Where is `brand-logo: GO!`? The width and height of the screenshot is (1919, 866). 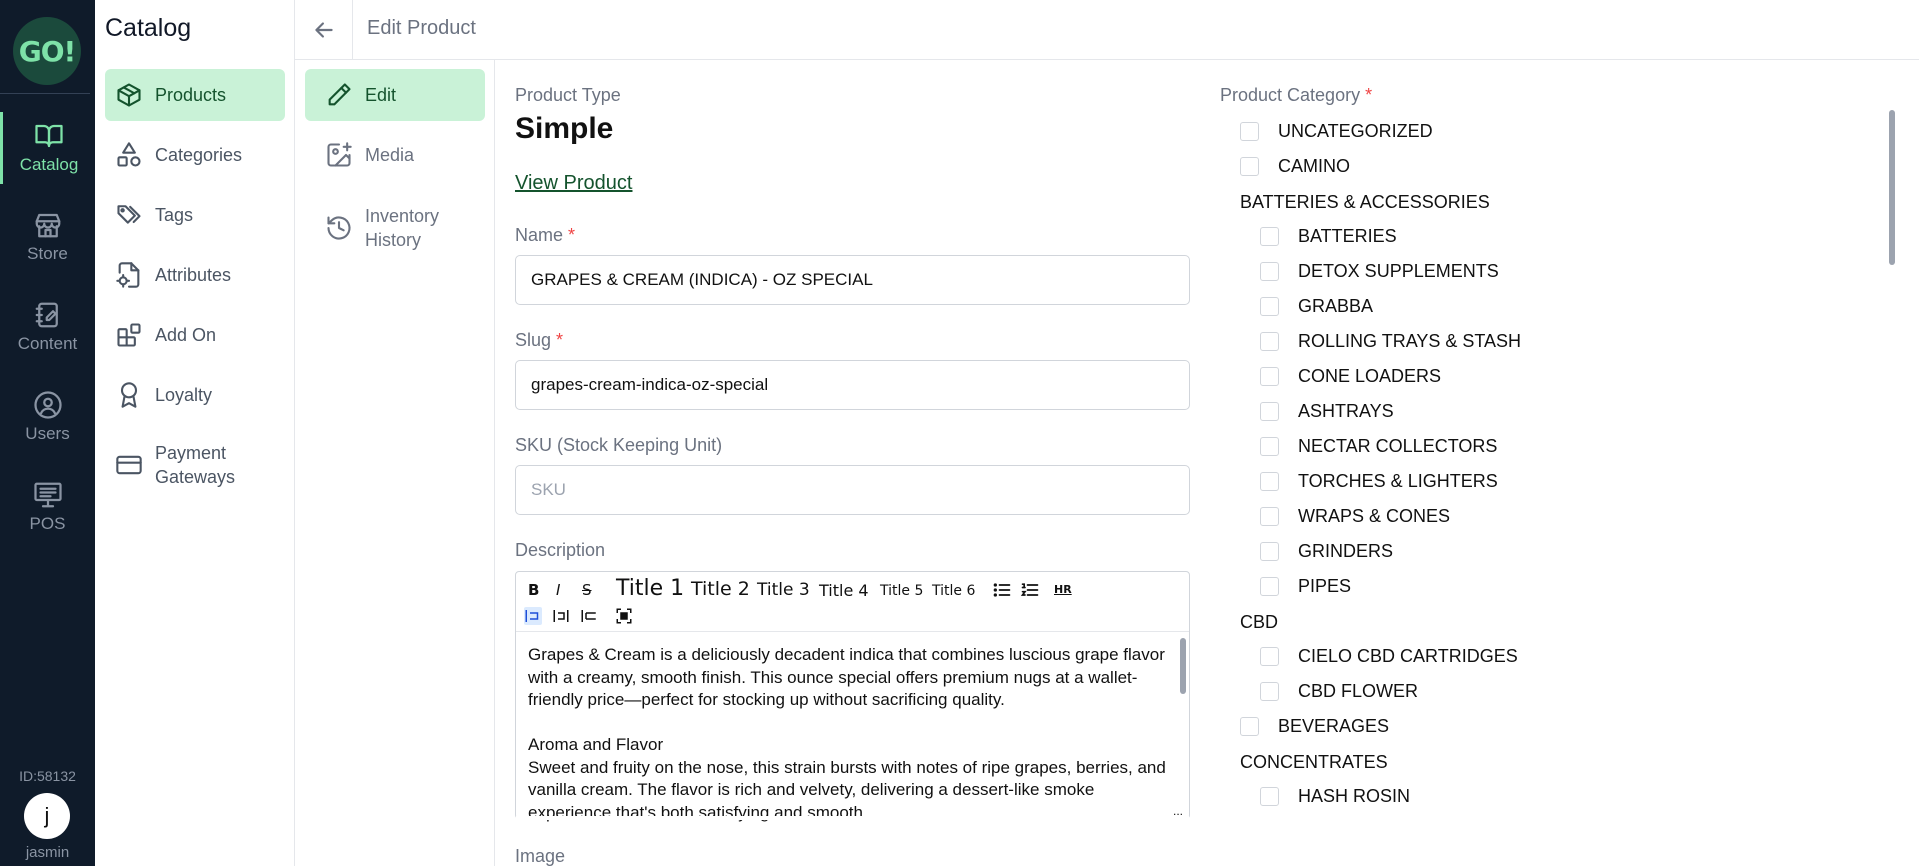 brand-logo: GO! is located at coordinates (47, 51).